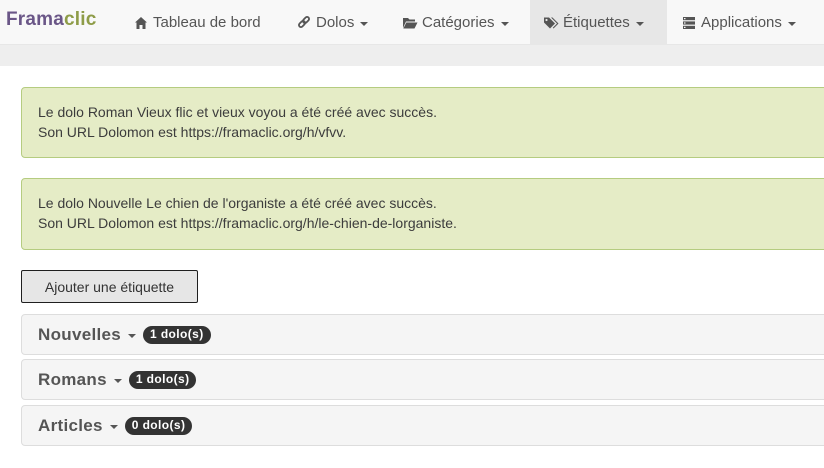 Image resolution: width=824 pixels, height=468 pixels. What do you see at coordinates (422, 379) in the screenshot?
I see `tag-panel-romans: Romans 1 dolo(s)` at bounding box center [422, 379].